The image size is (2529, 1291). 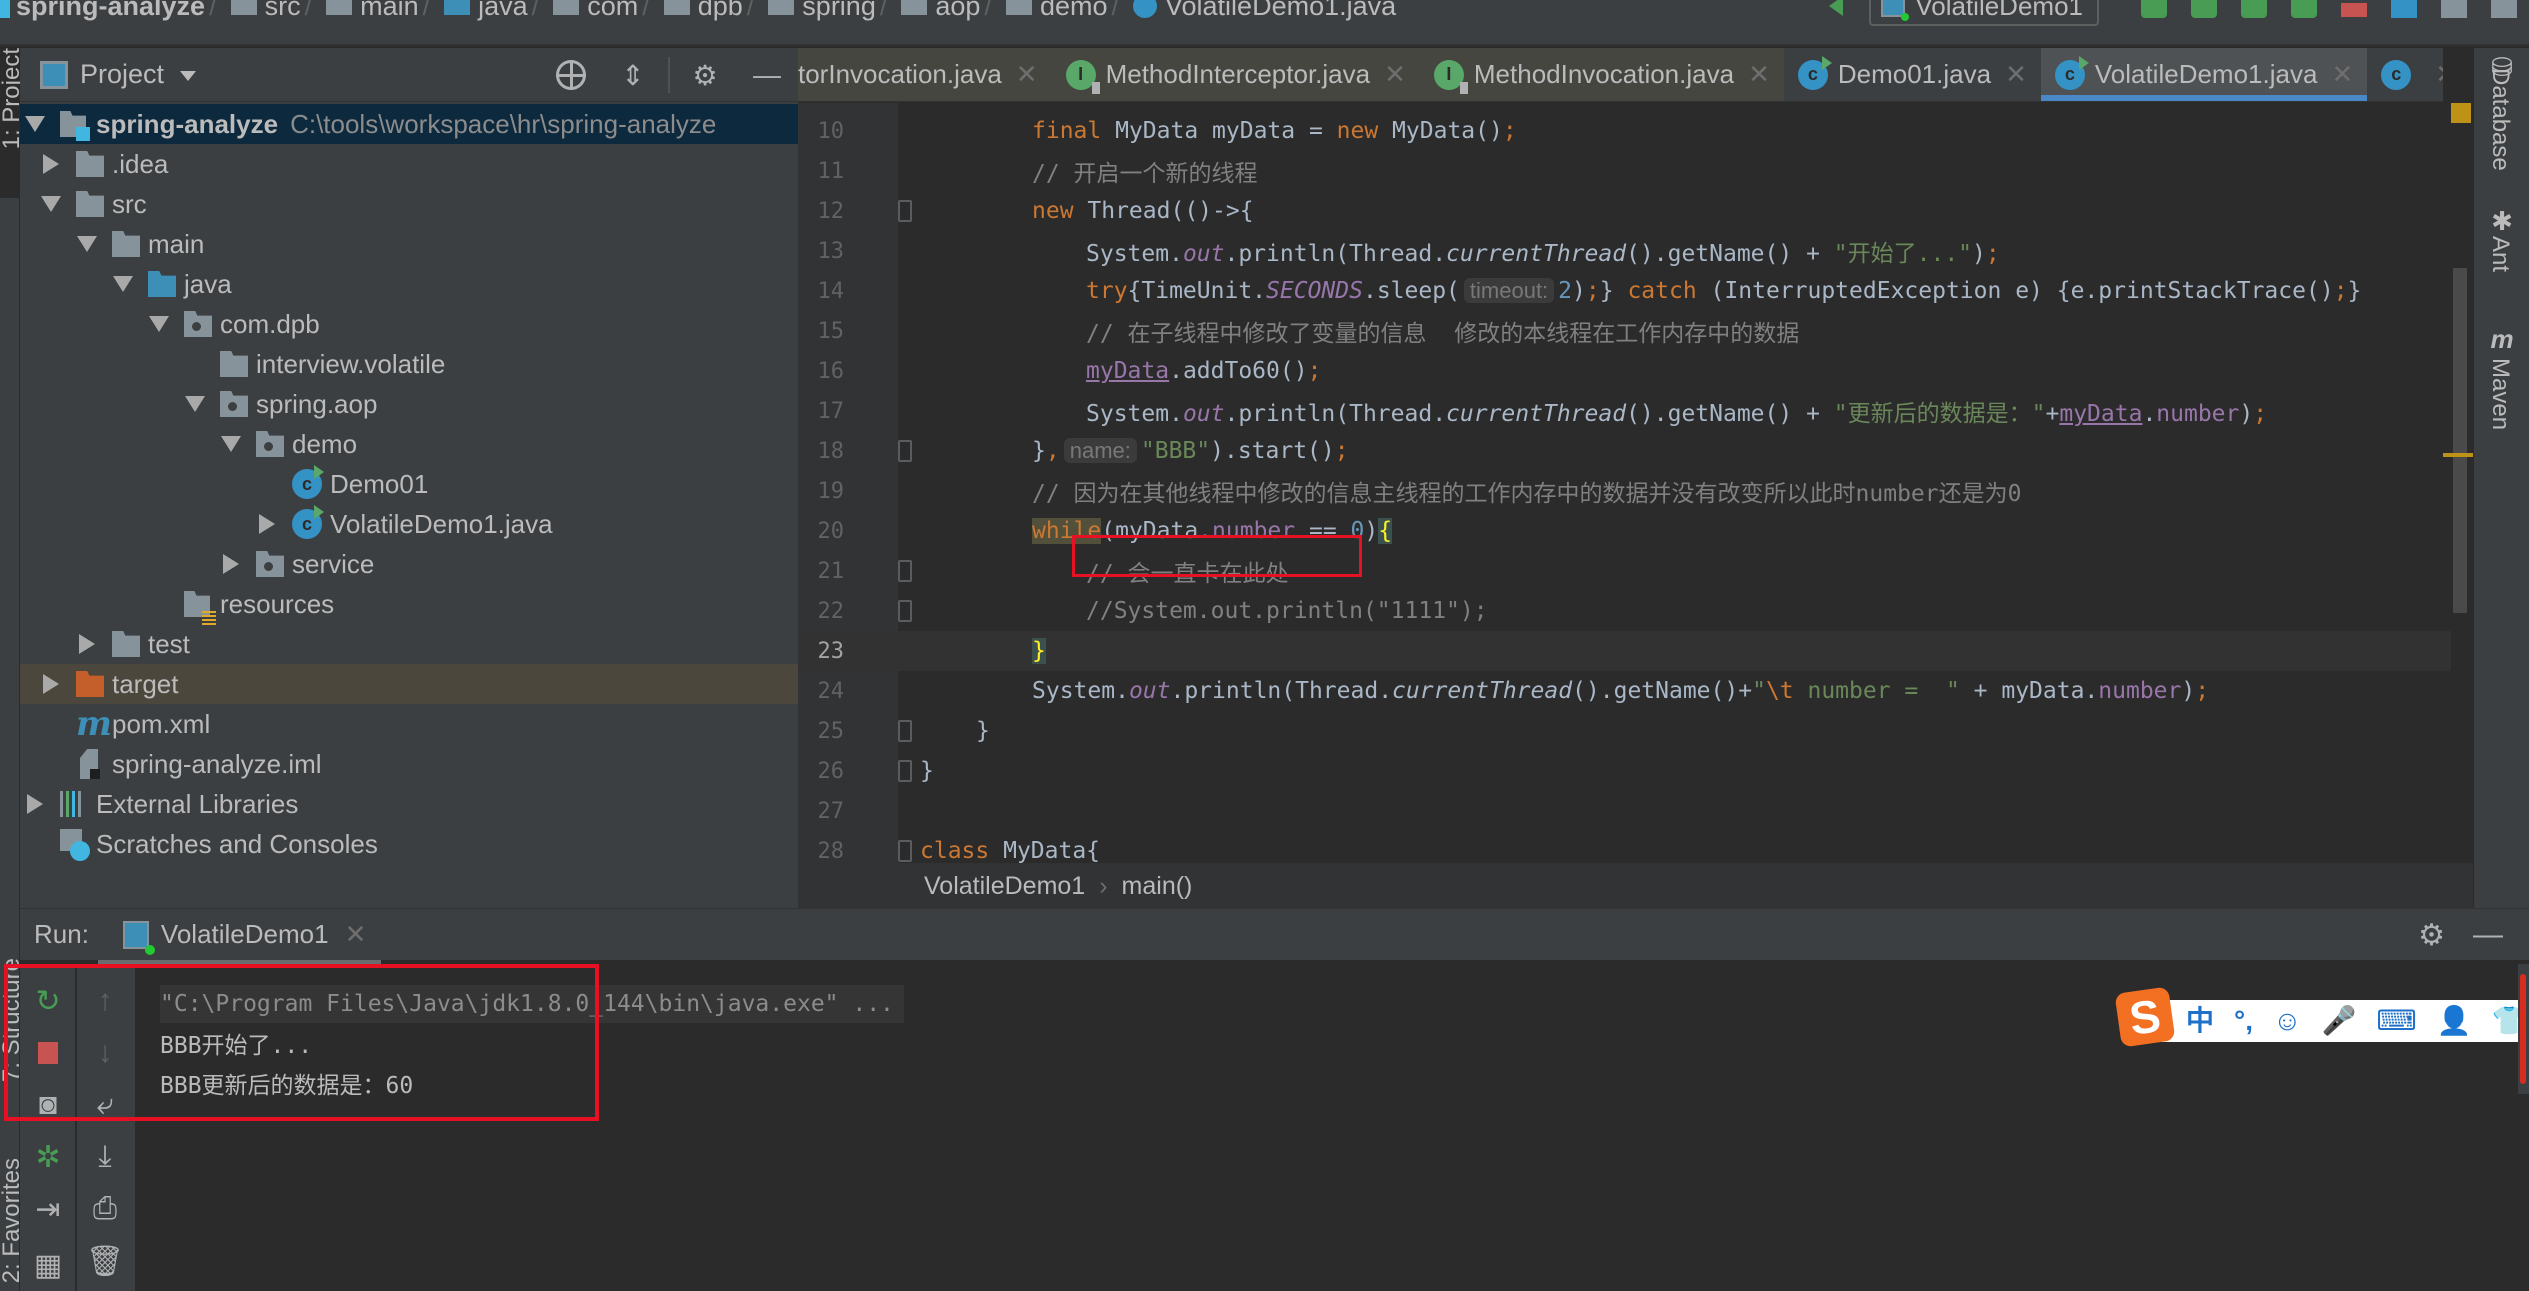 What do you see at coordinates (409, 284) in the screenshot?
I see `tree-item-java: java` at bounding box center [409, 284].